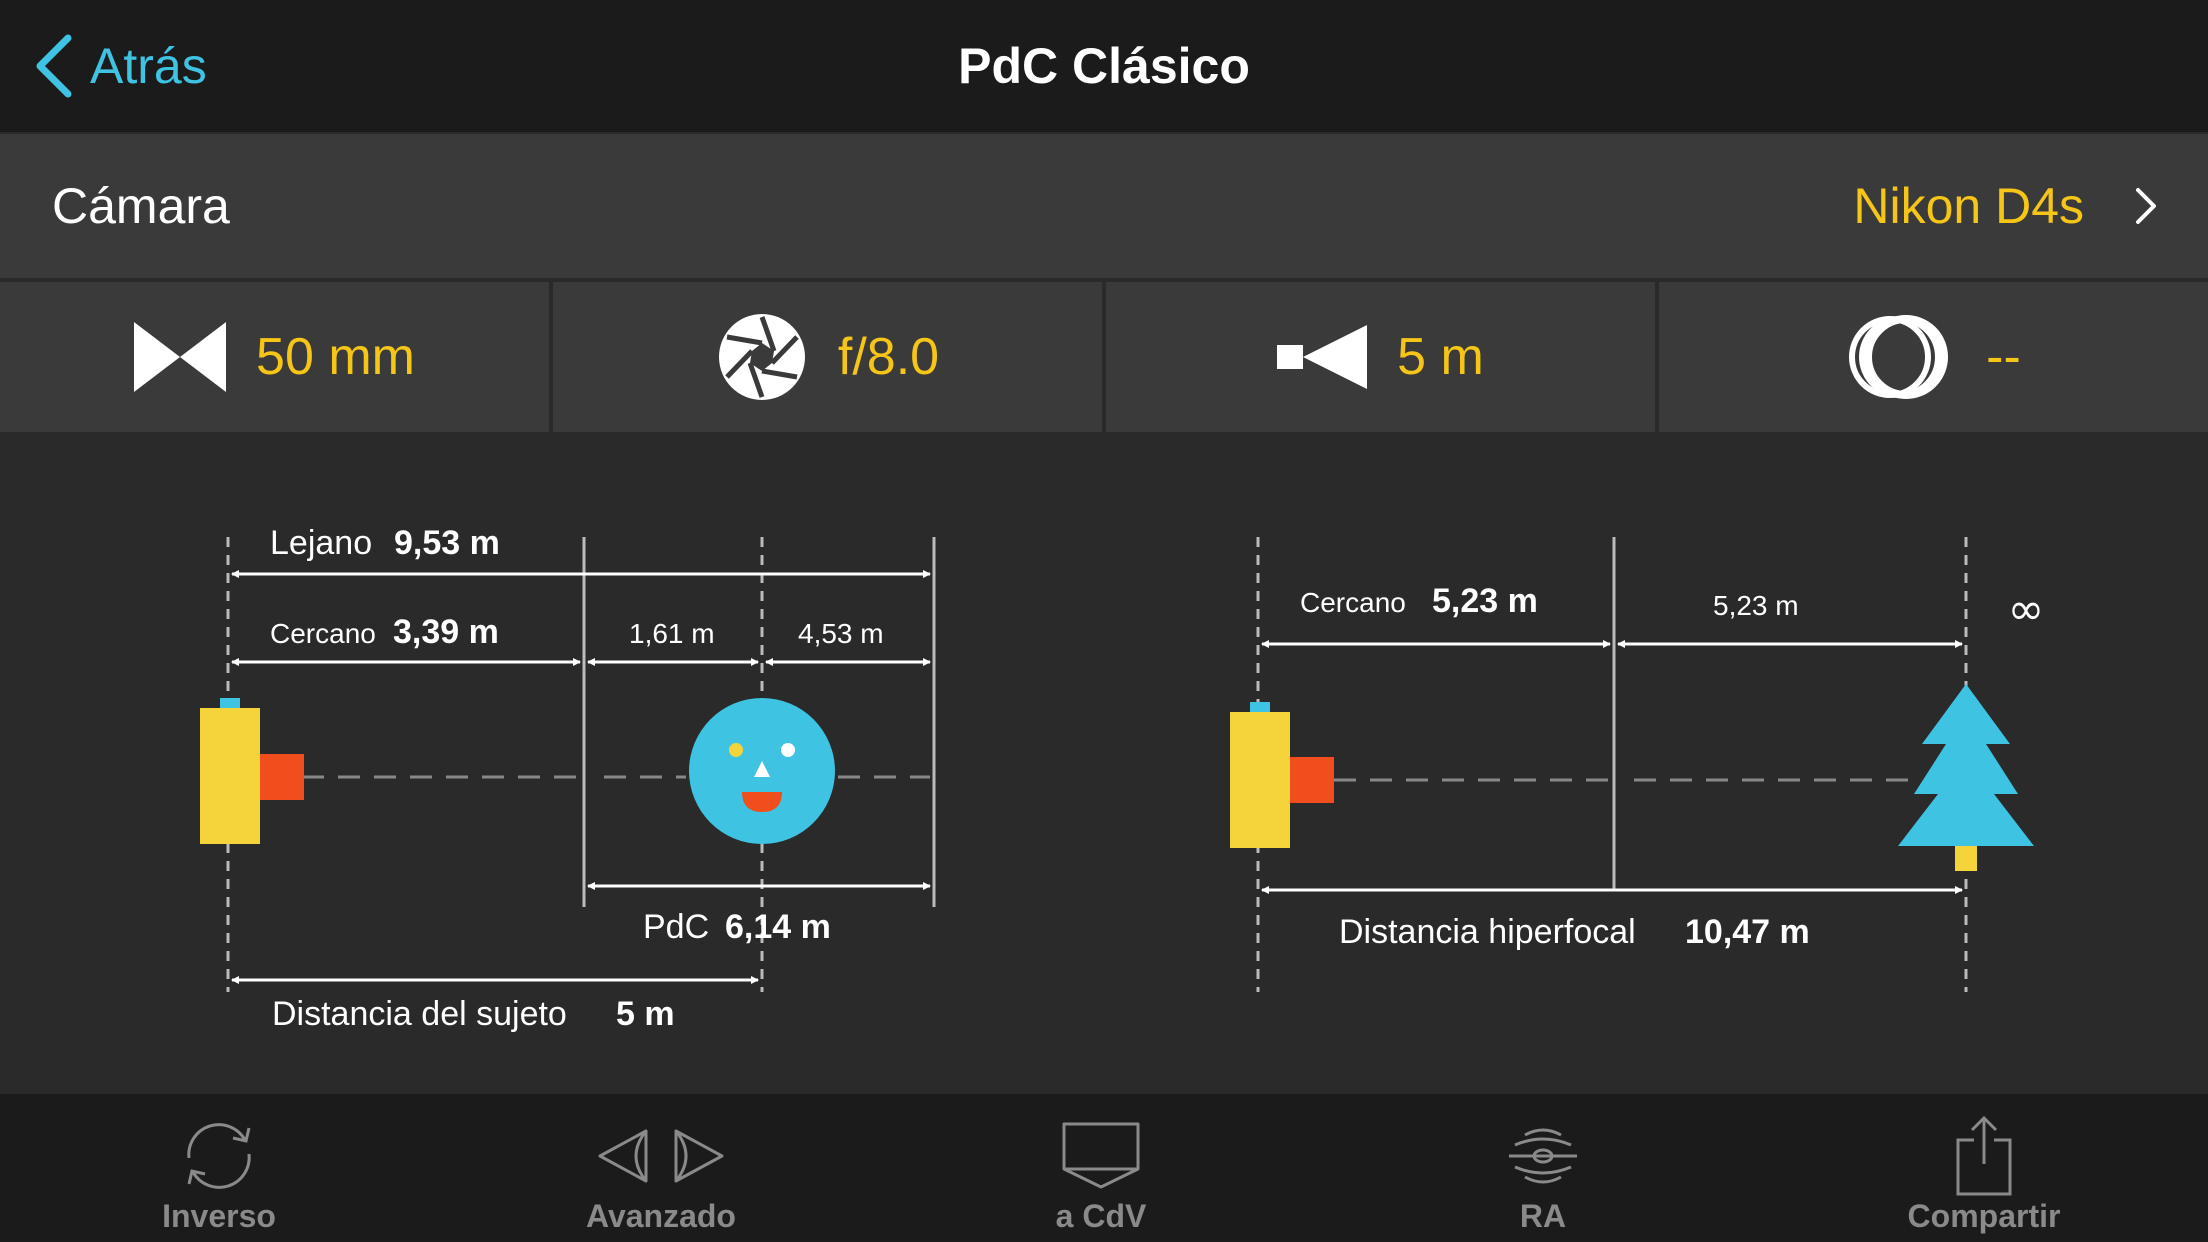 Image resolution: width=2208 pixels, height=1242 pixels. Describe the element at coordinates (2003, 357) in the screenshot. I see `extender-value: --` at that location.